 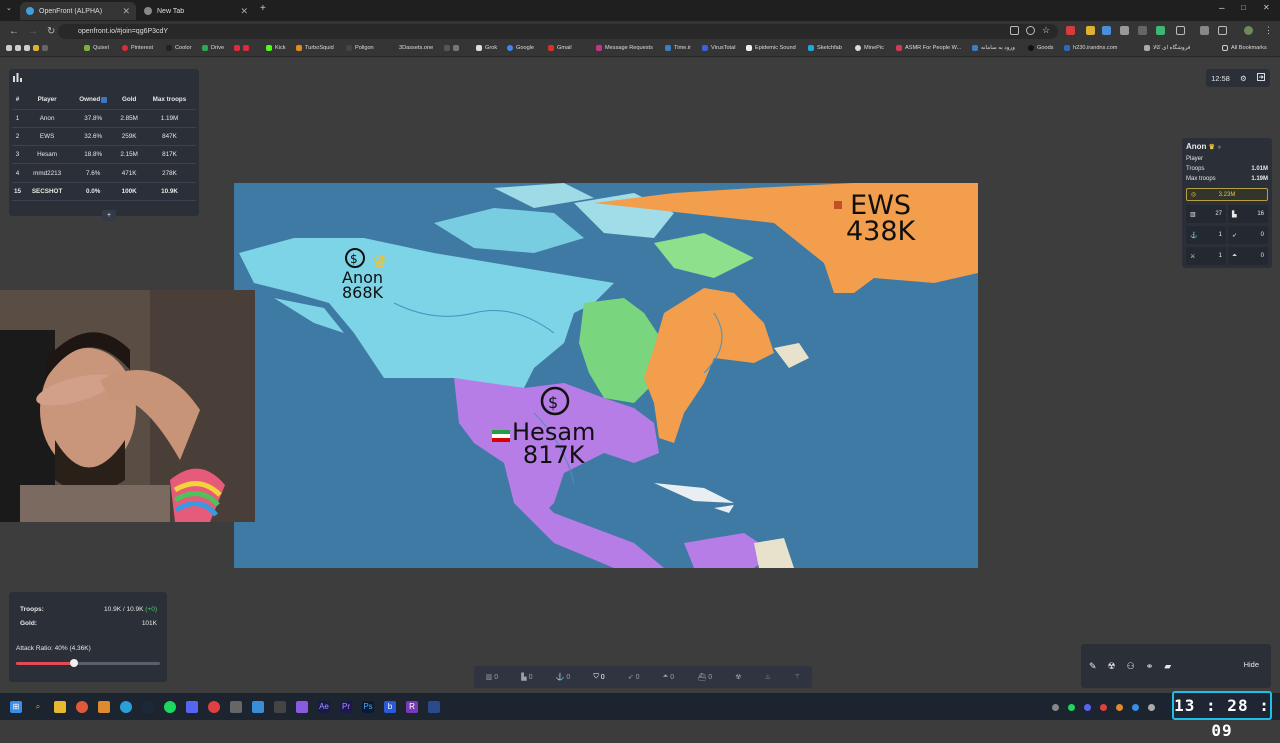 What do you see at coordinates (1142, 30) in the screenshot?
I see `extension-dark-icon` at bounding box center [1142, 30].